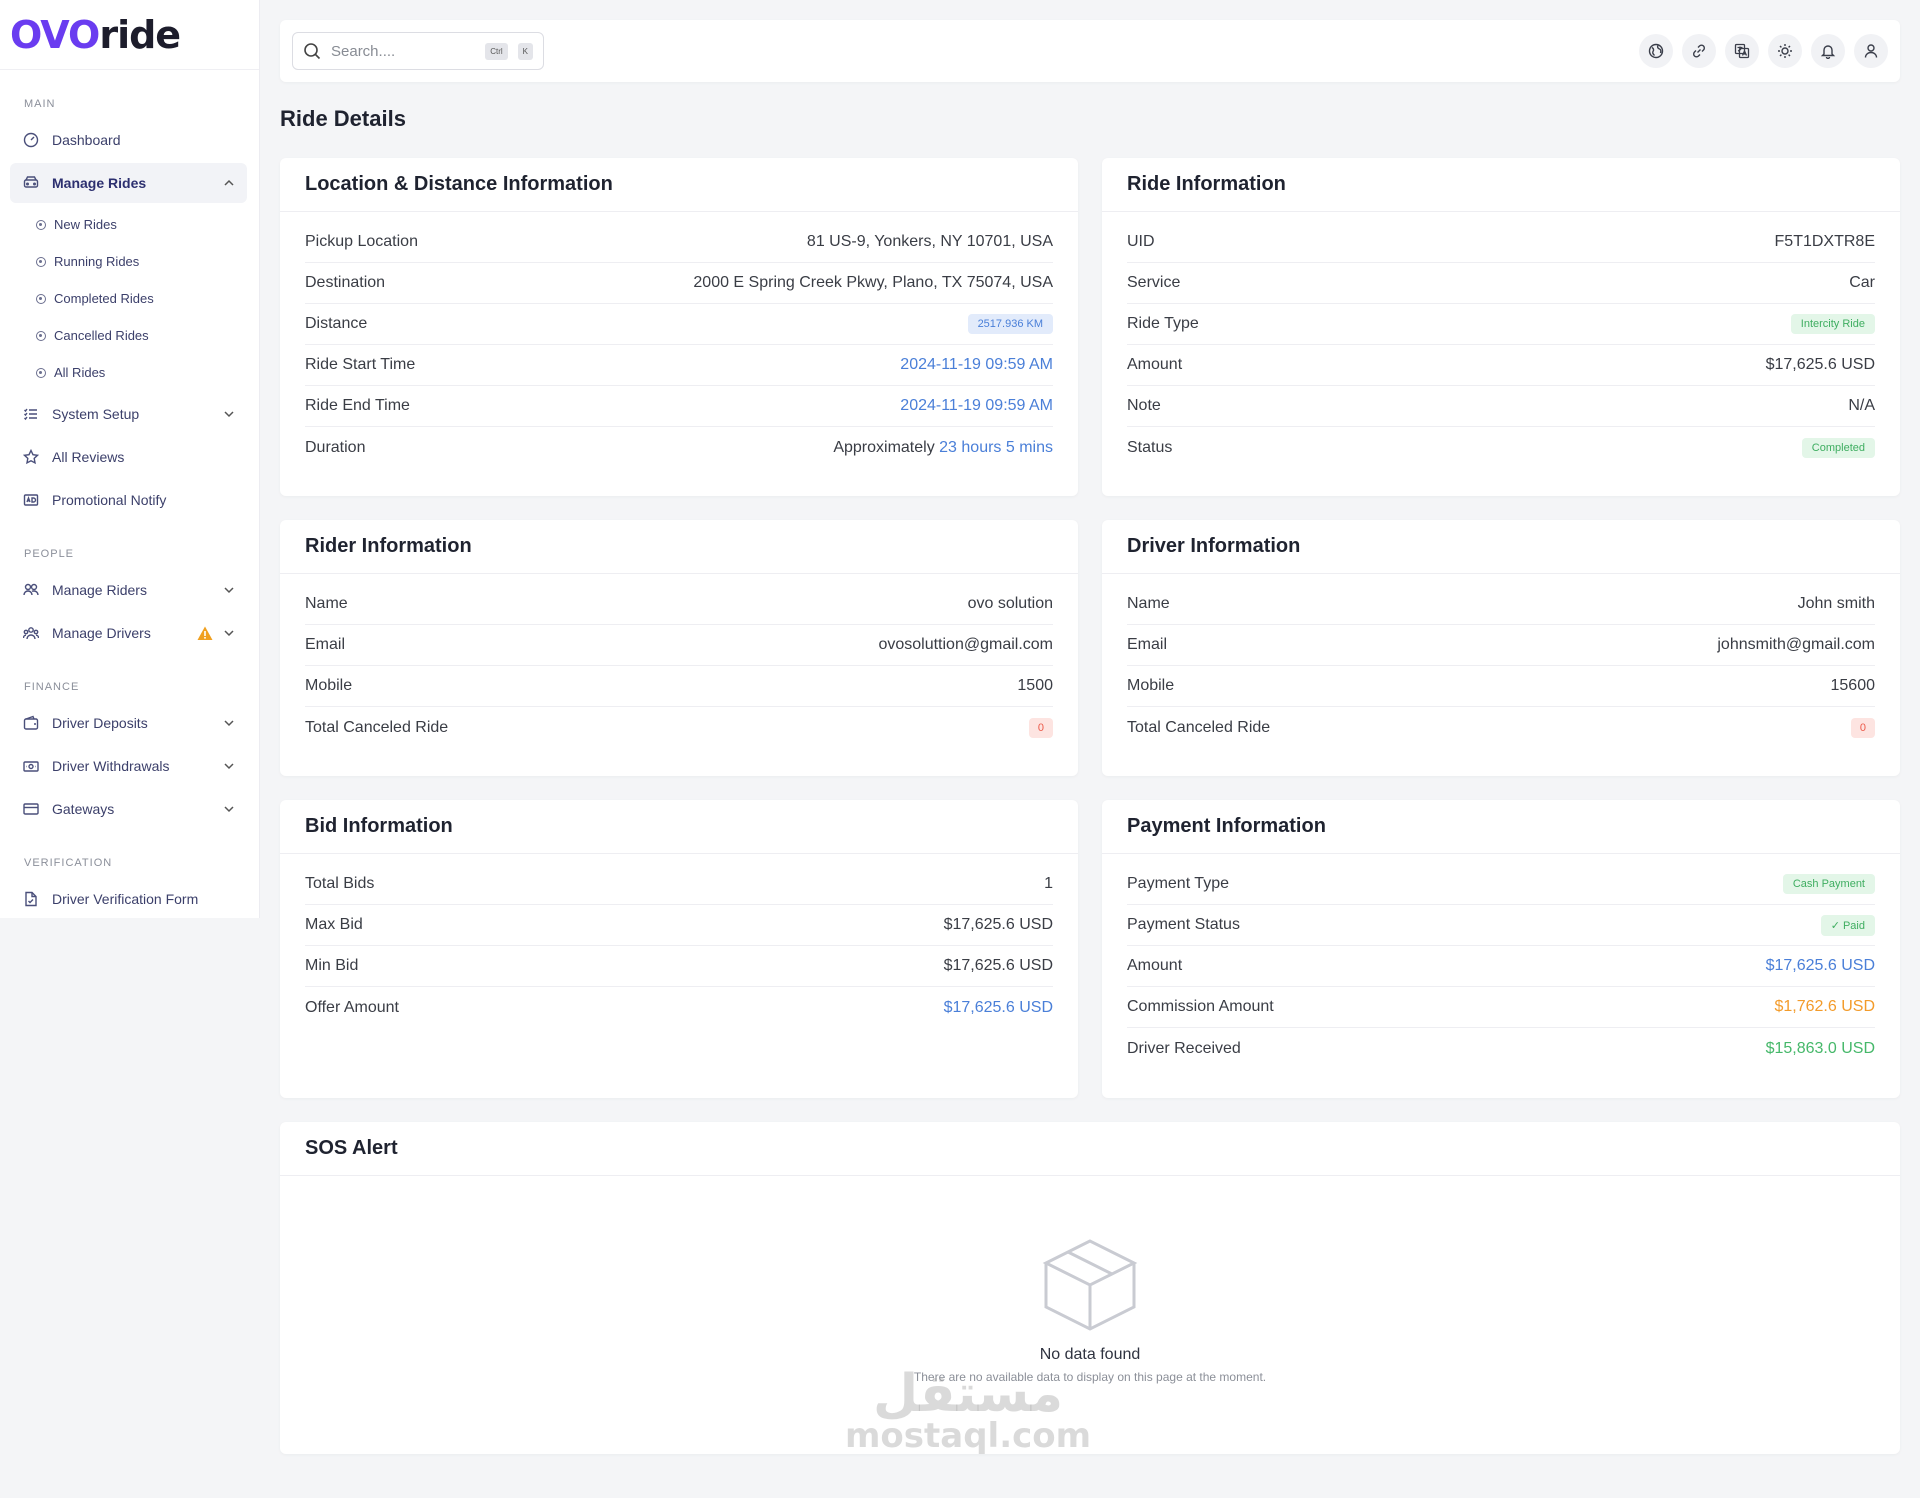 Image resolution: width=1920 pixels, height=1498 pixels. What do you see at coordinates (1785, 51) in the screenshot?
I see `sun-icon` at bounding box center [1785, 51].